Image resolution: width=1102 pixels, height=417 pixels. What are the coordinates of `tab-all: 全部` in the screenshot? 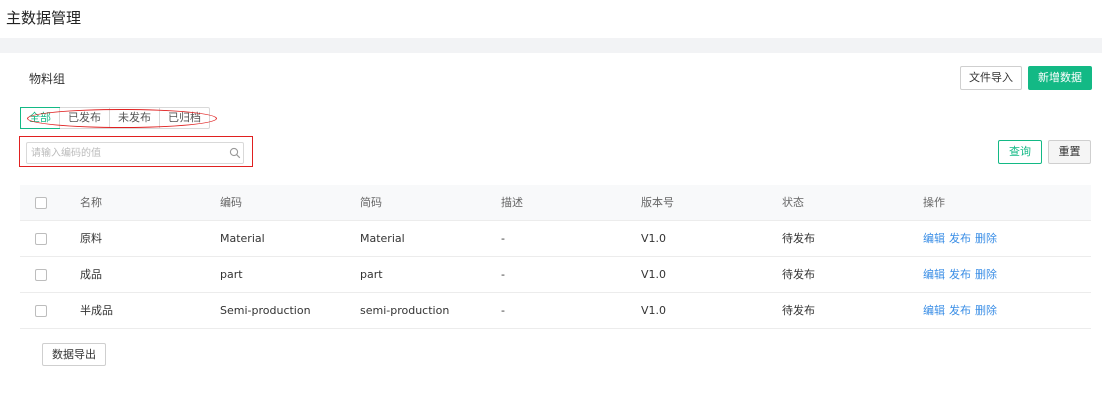 It's located at (40, 118).